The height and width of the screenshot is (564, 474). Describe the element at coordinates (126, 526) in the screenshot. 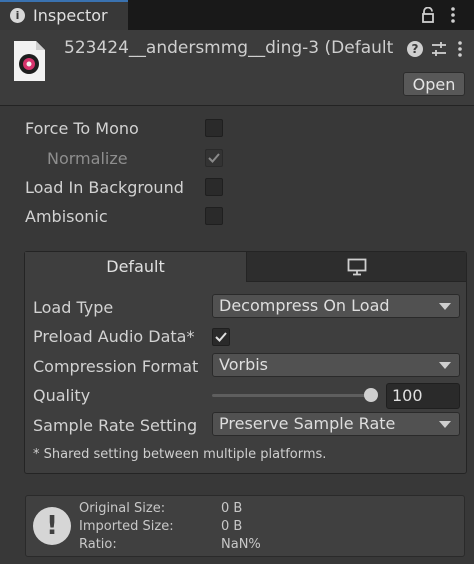

I see `imported-size-label: Imported Size:` at that location.